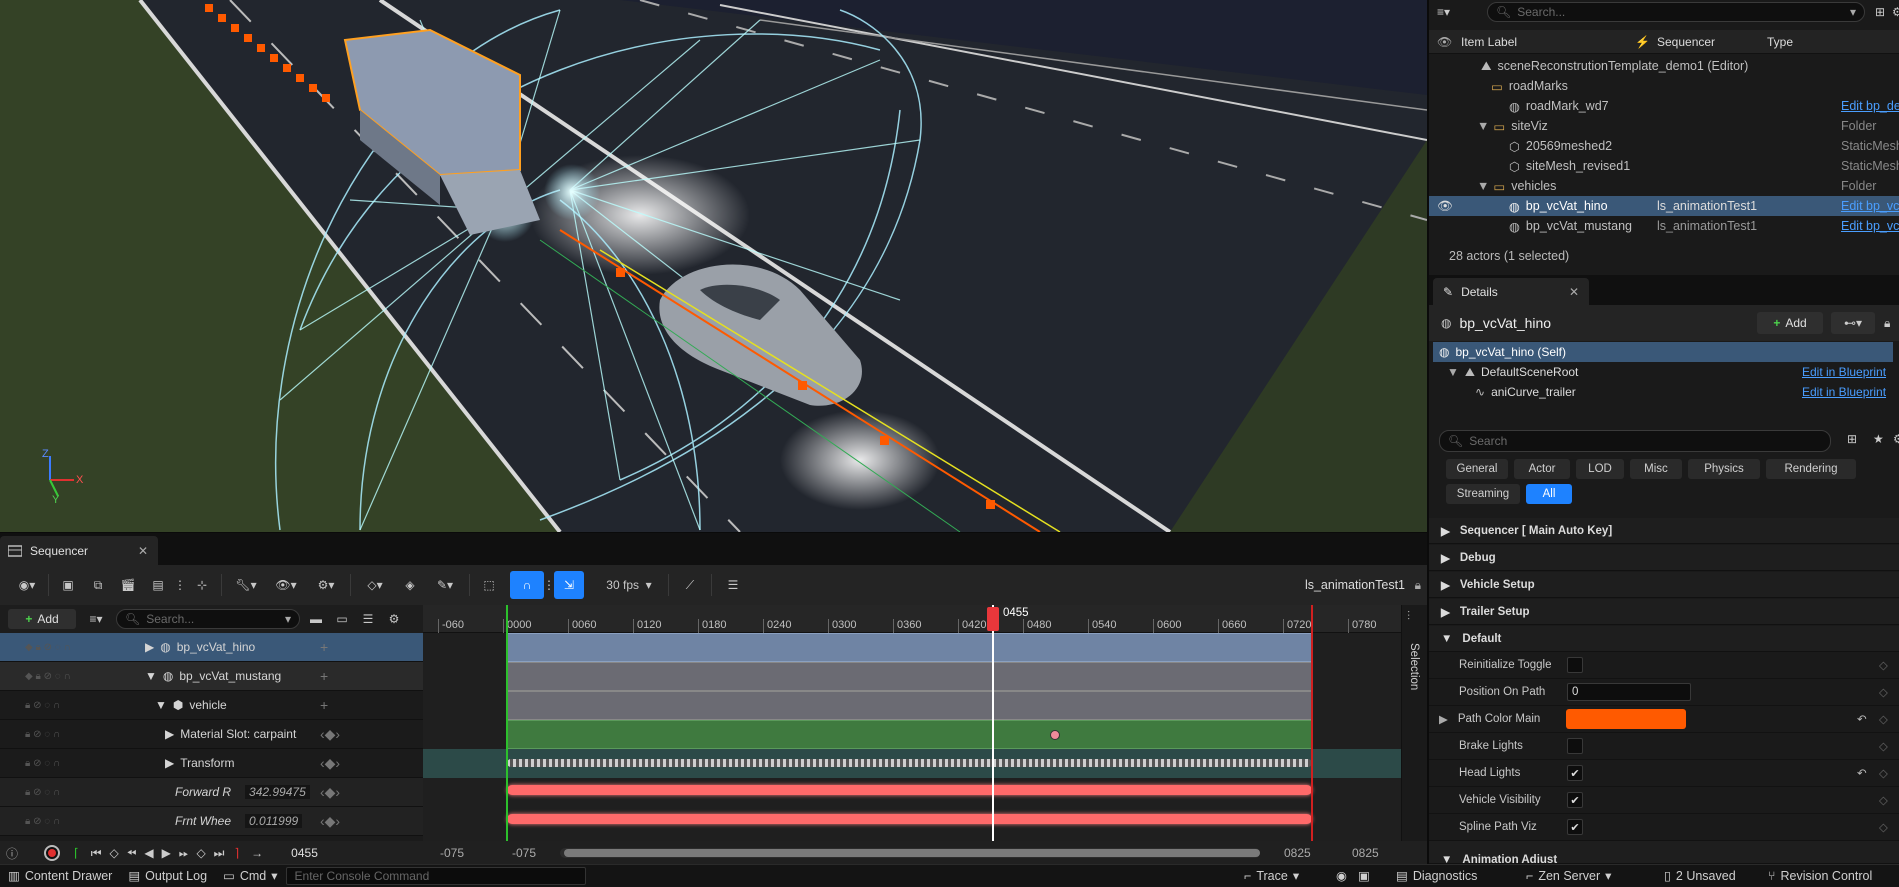 This screenshot has height=887, width=1899. Describe the element at coordinates (1489, 42) in the screenshot. I see `column-item-label: Item Label` at that location.